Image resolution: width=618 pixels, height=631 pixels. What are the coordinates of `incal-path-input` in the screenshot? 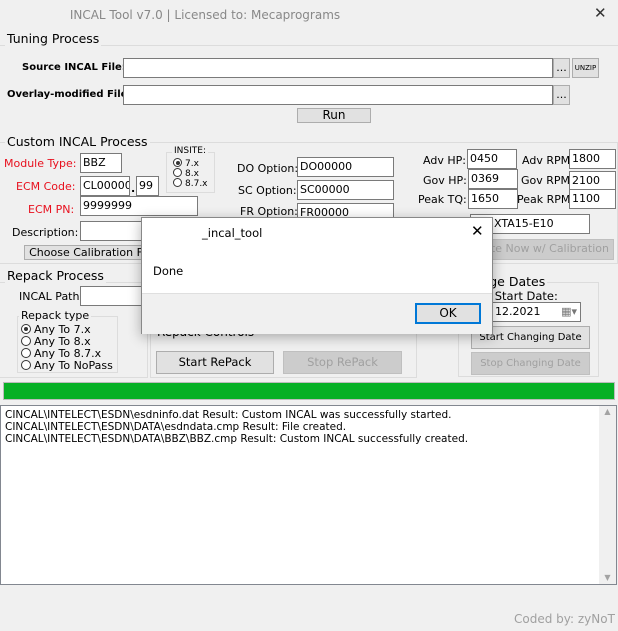 It's located at (115, 296).